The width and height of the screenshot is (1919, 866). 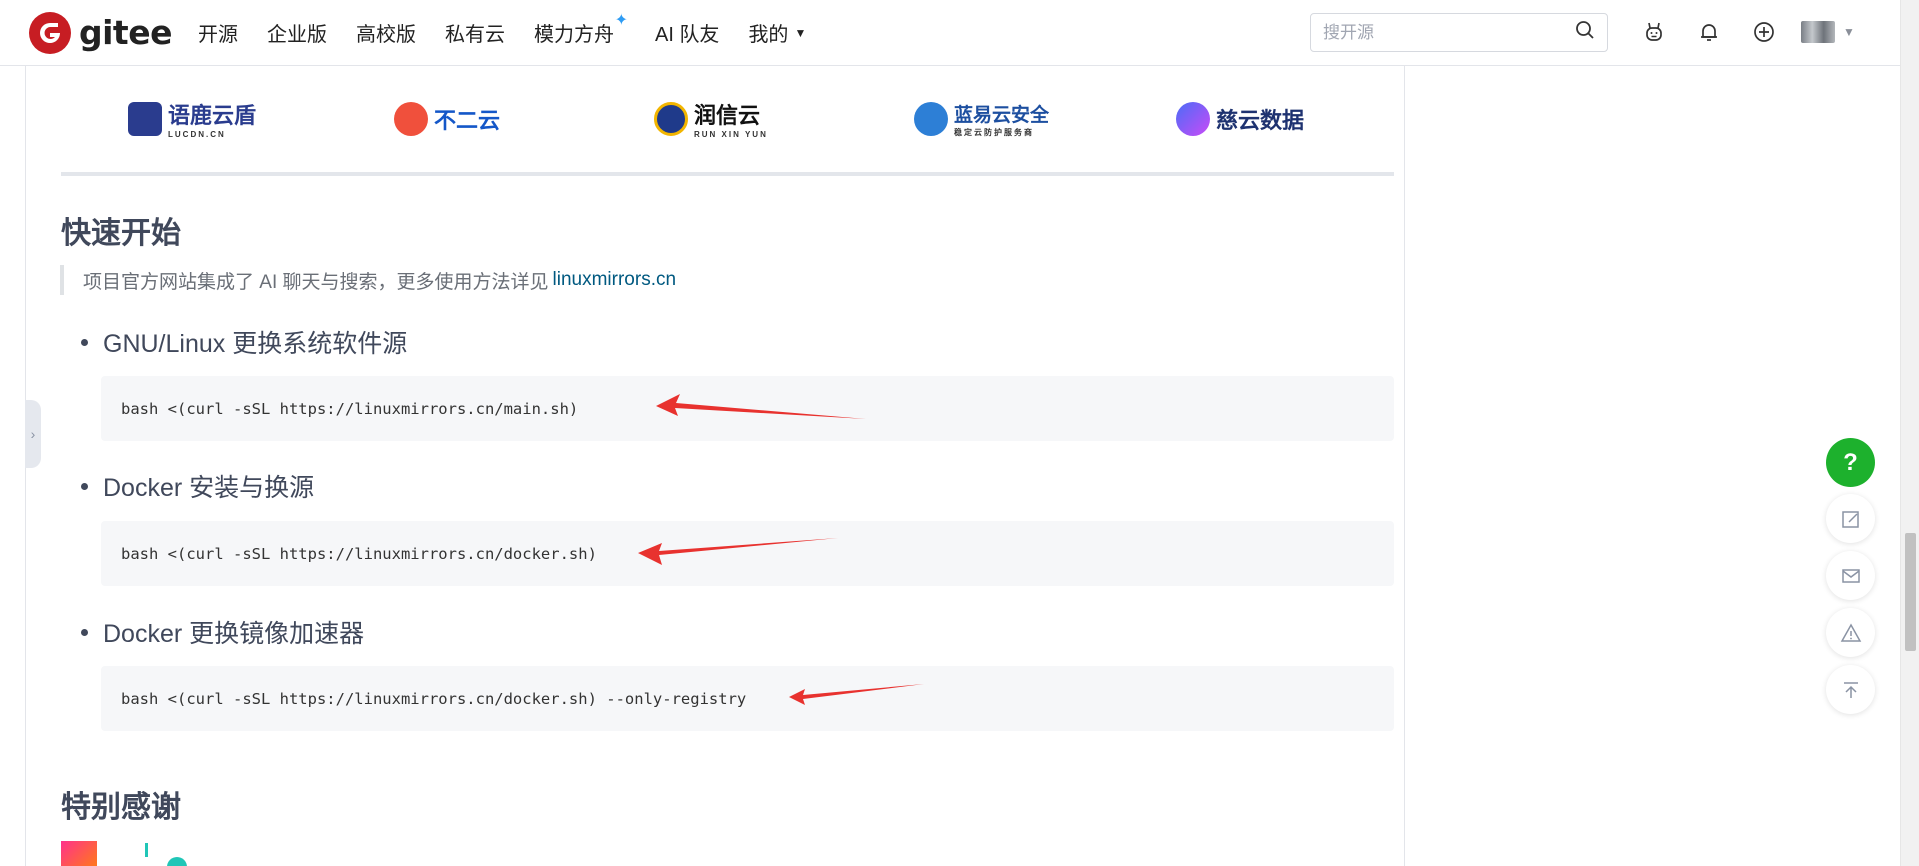 I want to click on sponsor-lucdn: 语鹿云盾 LUCDN.CN, so click(x=192, y=118).